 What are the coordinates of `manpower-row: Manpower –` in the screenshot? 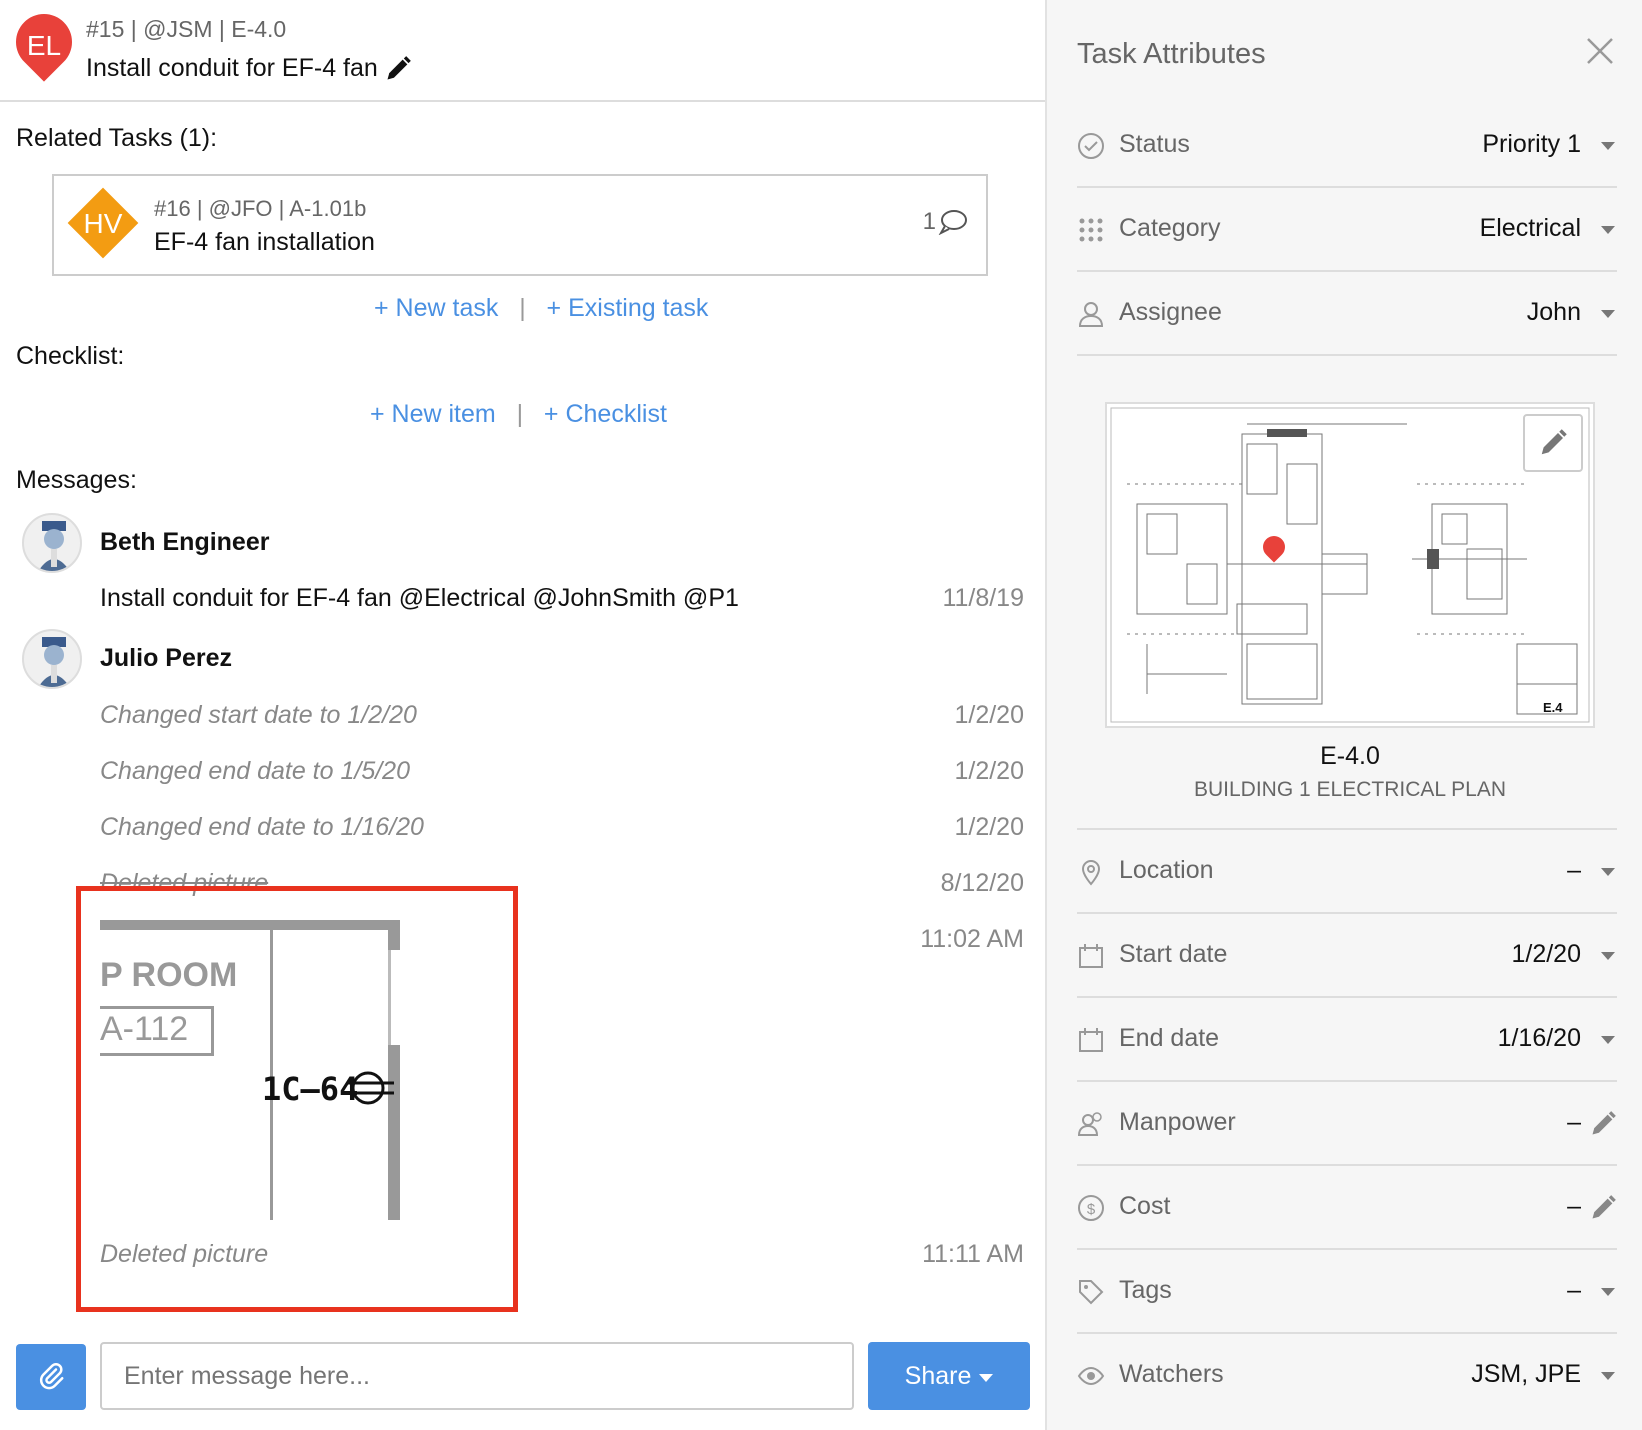 It's located at (1347, 1124).